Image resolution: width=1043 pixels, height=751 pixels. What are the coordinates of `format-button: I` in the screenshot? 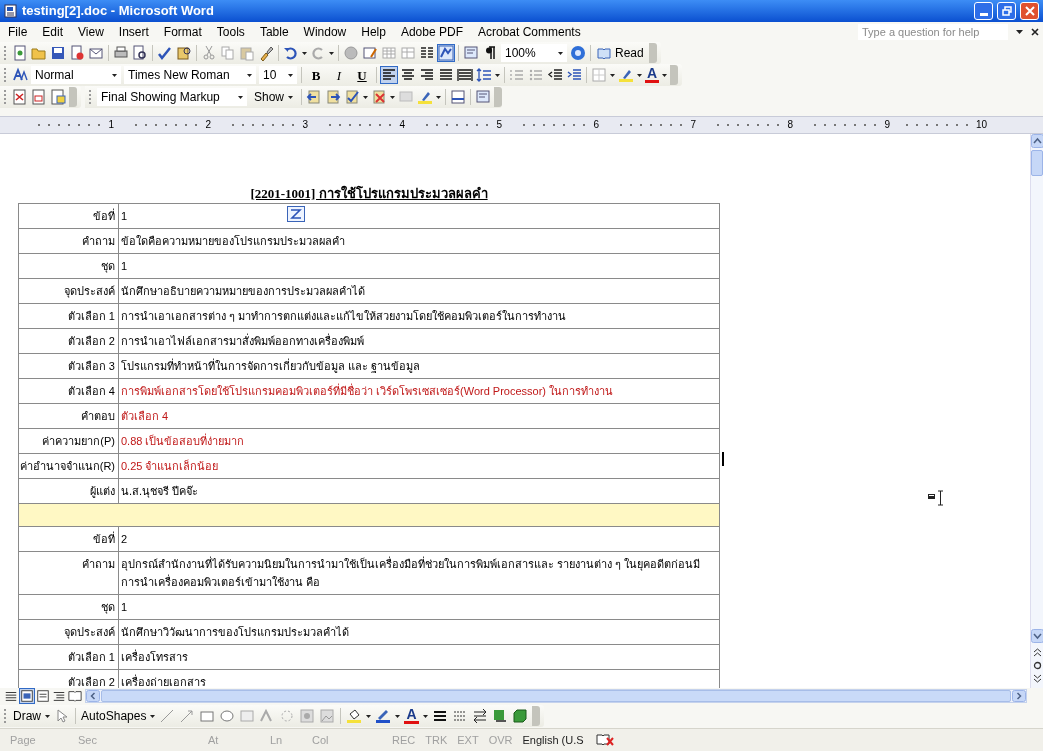 It's located at (339, 75).